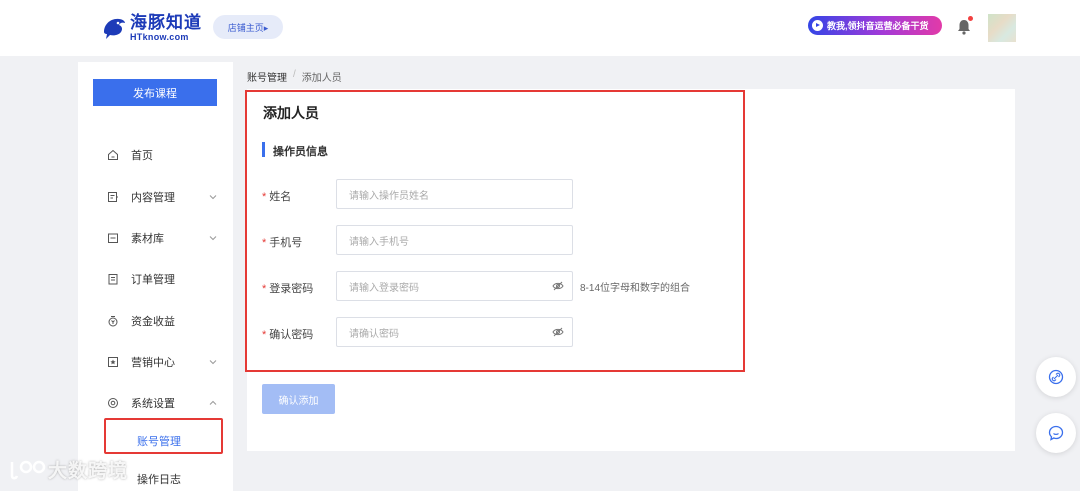  I want to click on sidebar-item-marketing: 营销中心, so click(155, 362).